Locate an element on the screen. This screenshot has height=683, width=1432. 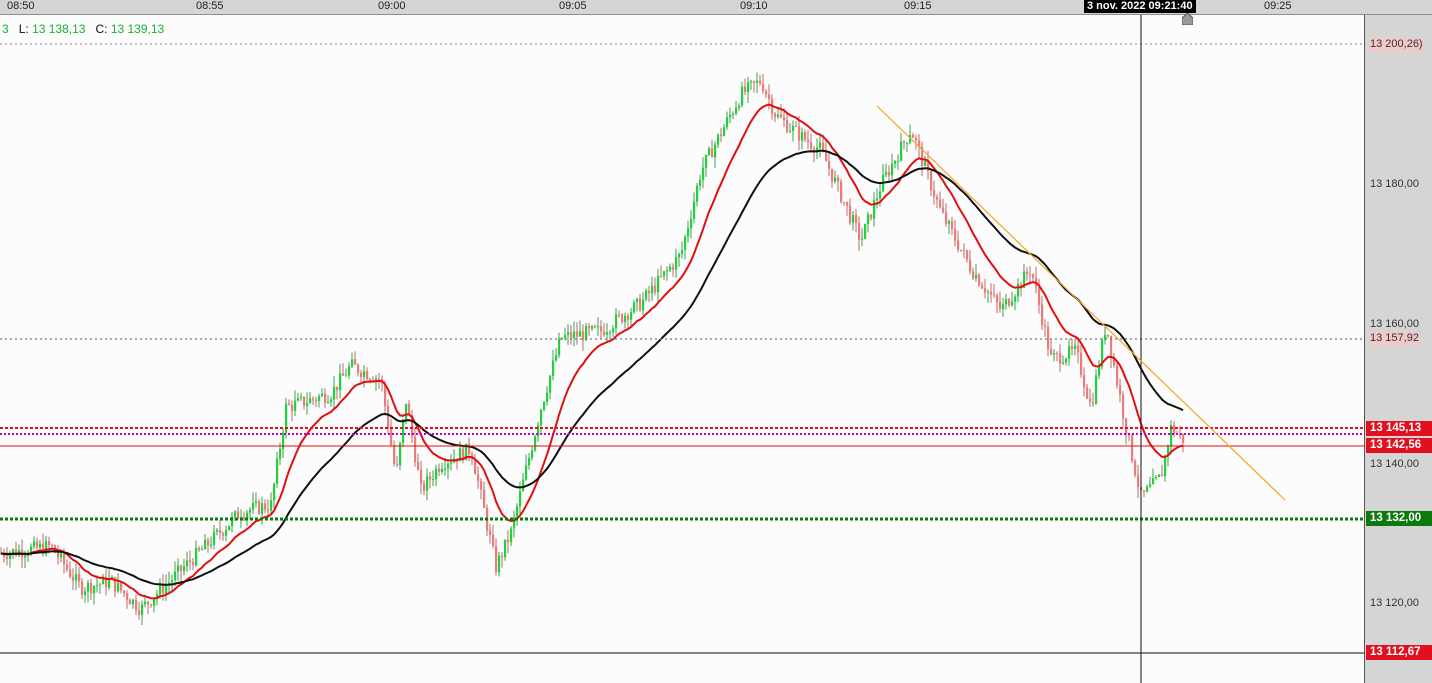
price-tick: 13 160,00 is located at coordinates (1394, 324).